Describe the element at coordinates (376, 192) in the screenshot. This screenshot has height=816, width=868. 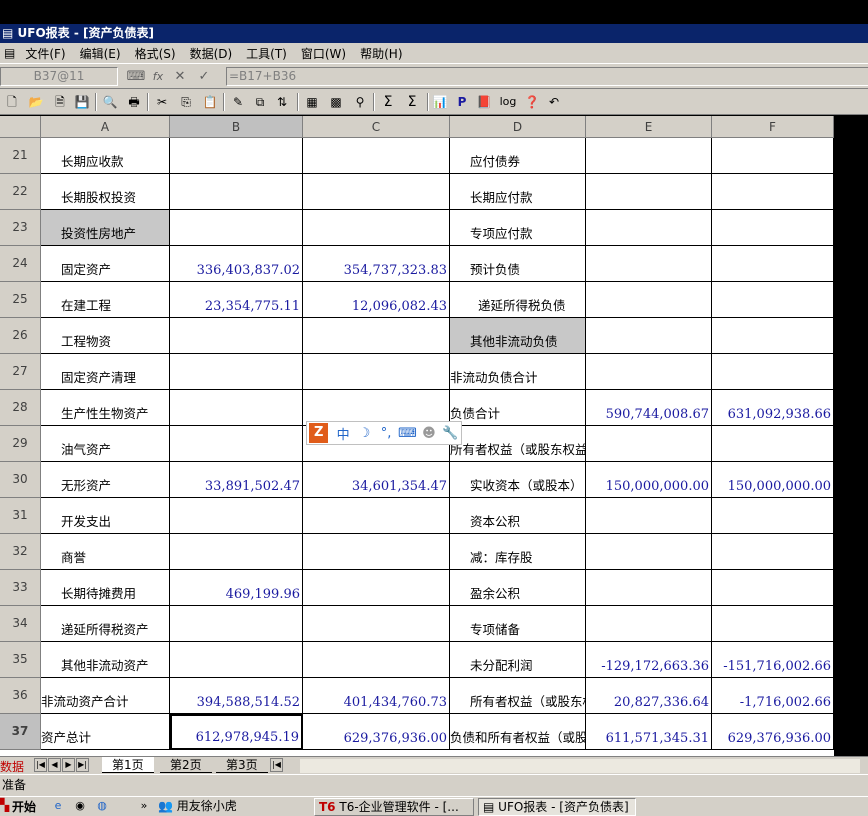
I see `cell-c22` at that location.